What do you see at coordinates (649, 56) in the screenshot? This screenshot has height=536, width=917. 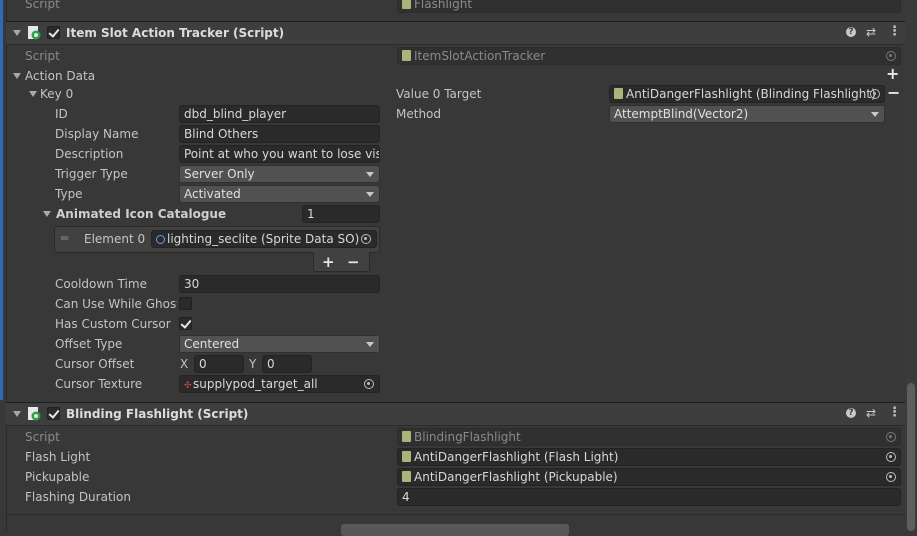 I see `tracker-script-field: ItemSlotActionTracker` at bounding box center [649, 56].